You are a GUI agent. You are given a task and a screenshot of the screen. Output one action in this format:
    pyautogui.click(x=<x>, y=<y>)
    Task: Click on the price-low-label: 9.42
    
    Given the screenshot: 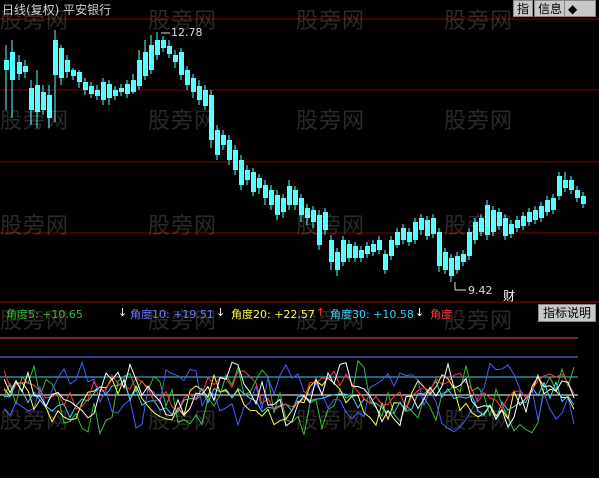 What is the action you would take?
    pyautogui.click(x=480, y=290)
    